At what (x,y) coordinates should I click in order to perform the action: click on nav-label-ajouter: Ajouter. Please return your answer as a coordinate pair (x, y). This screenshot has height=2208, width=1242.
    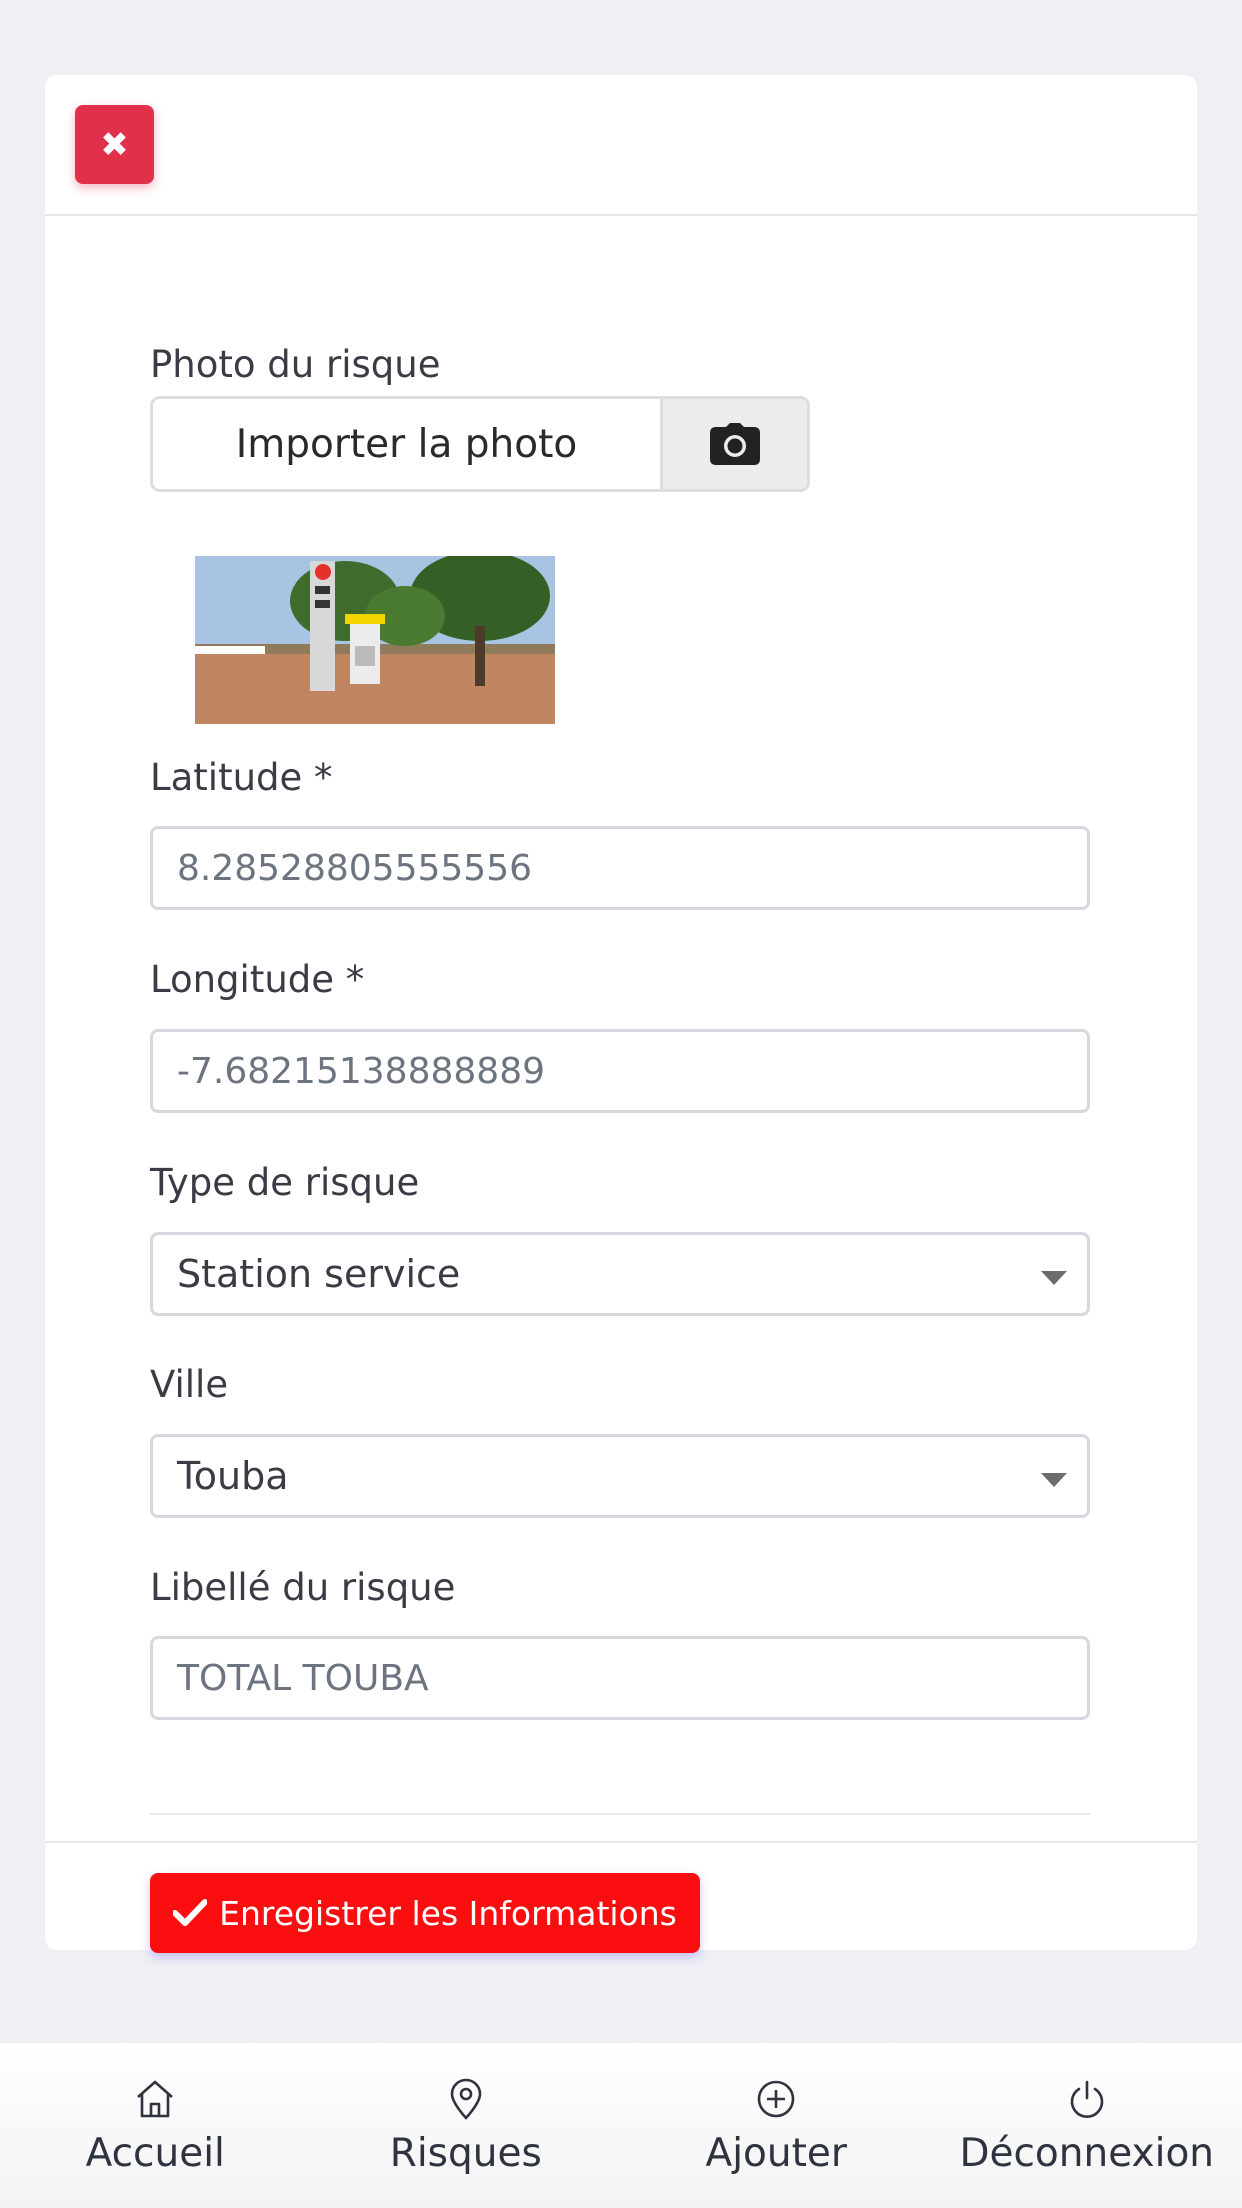
    Looking at the image, I should click on (776, 2153).